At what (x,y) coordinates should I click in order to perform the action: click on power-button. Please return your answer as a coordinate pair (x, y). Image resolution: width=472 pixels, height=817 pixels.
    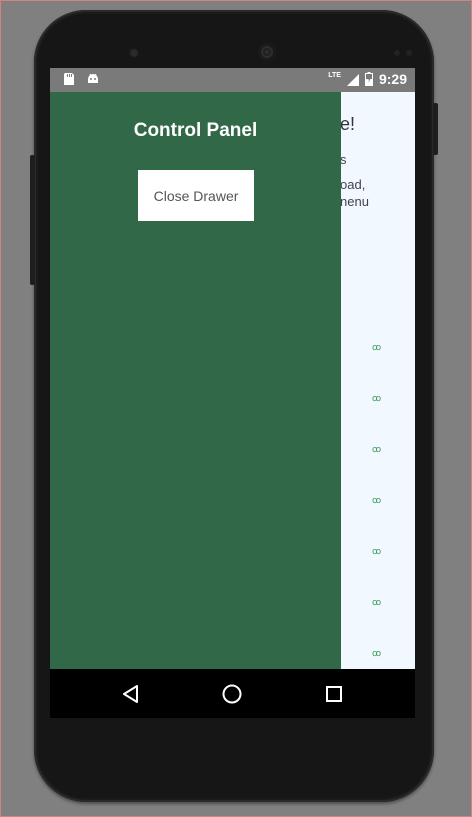
    Looking at the image, I should click on (435, 129).